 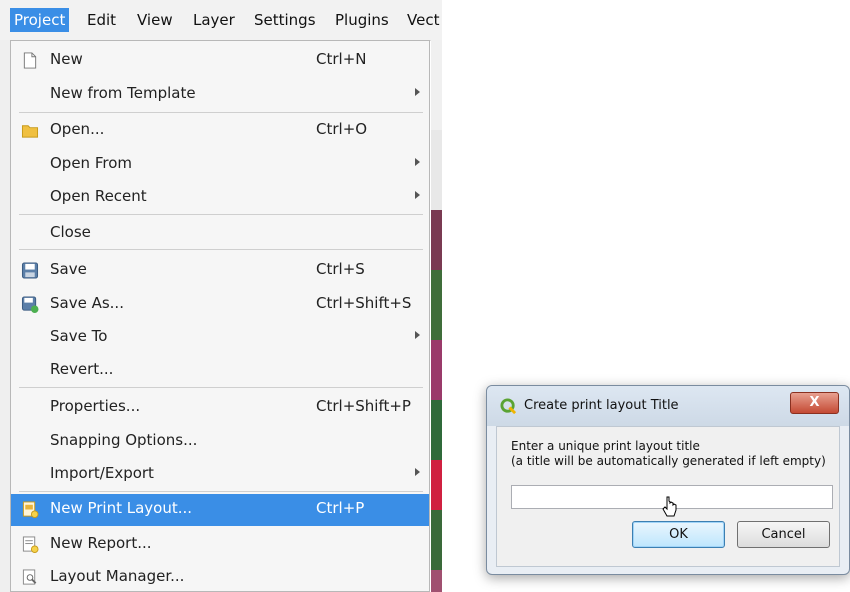 What do you see at coordinates (220, 197) in the screenshot?
I see `menu-item-open-recent: Open Recent` at bounding box center [220, 197].